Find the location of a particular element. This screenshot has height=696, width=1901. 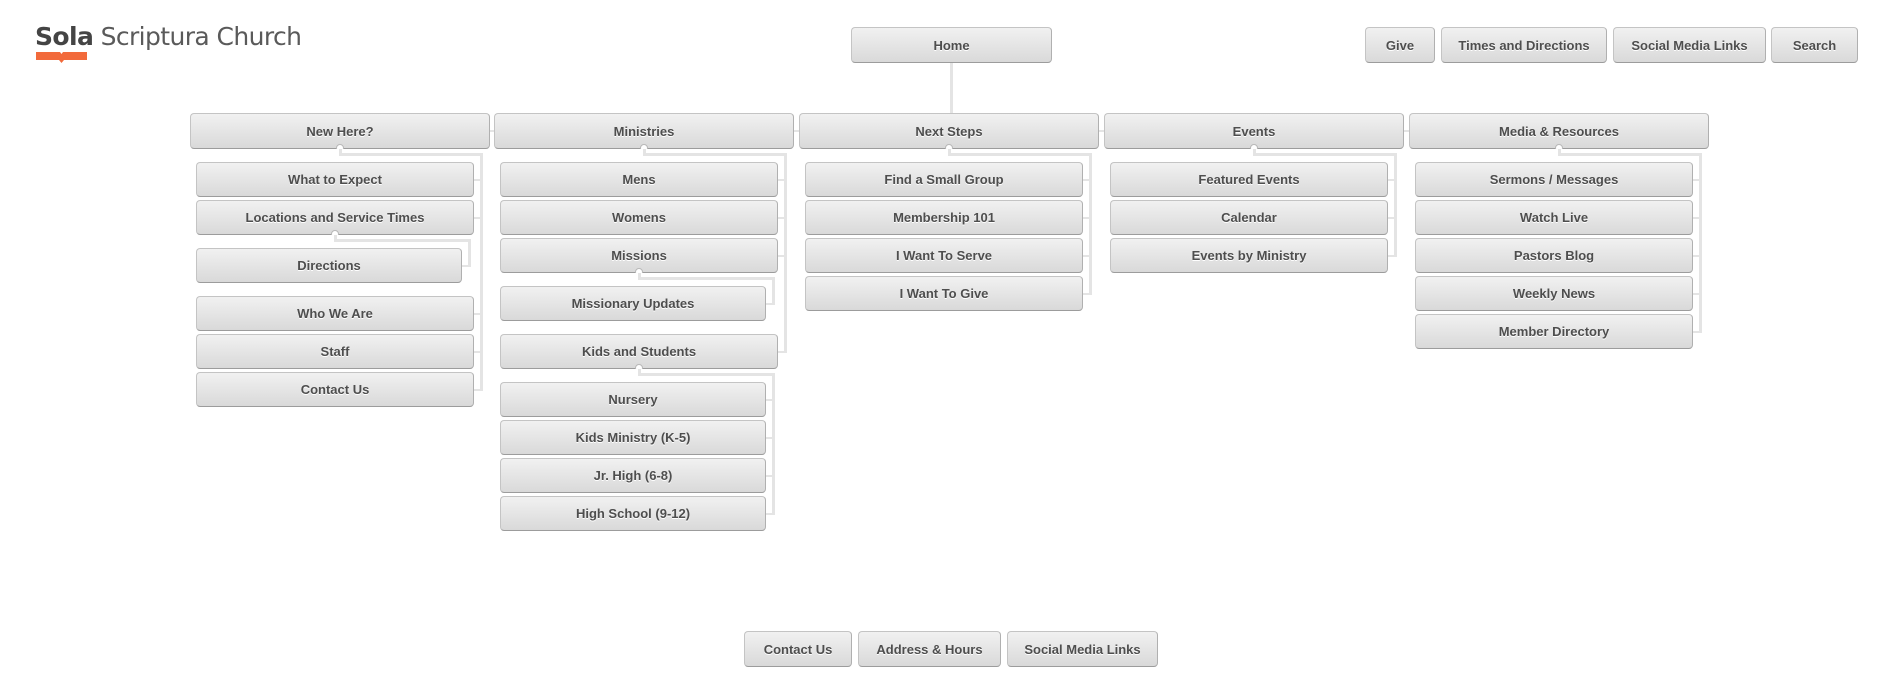

site-logo: Sola Scriptura Church is located at coordinates (168, 44).